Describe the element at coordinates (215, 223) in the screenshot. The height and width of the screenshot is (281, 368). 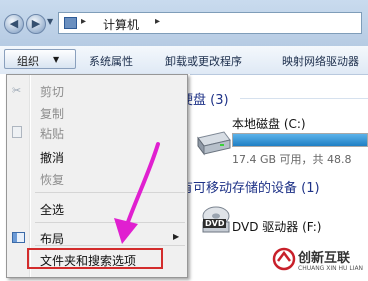
I see `dvd-badge: DVD` at that location.